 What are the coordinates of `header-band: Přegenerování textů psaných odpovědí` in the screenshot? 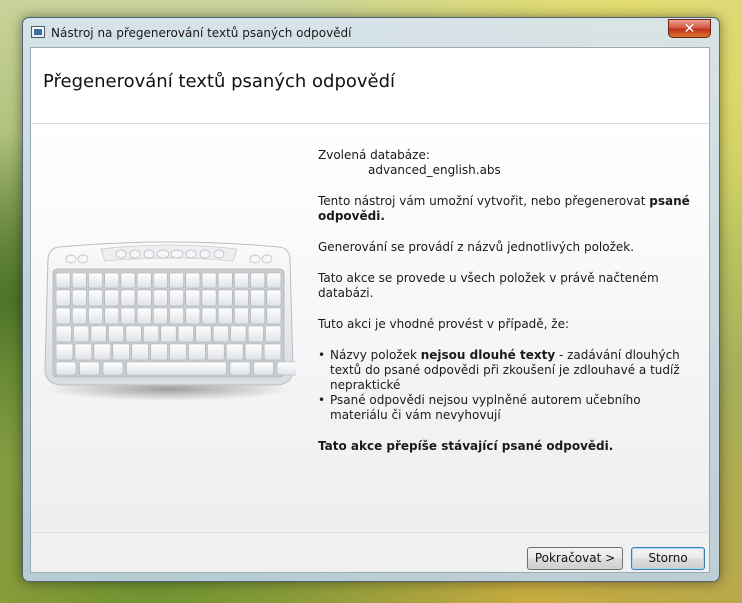 It's located at (370, 86).